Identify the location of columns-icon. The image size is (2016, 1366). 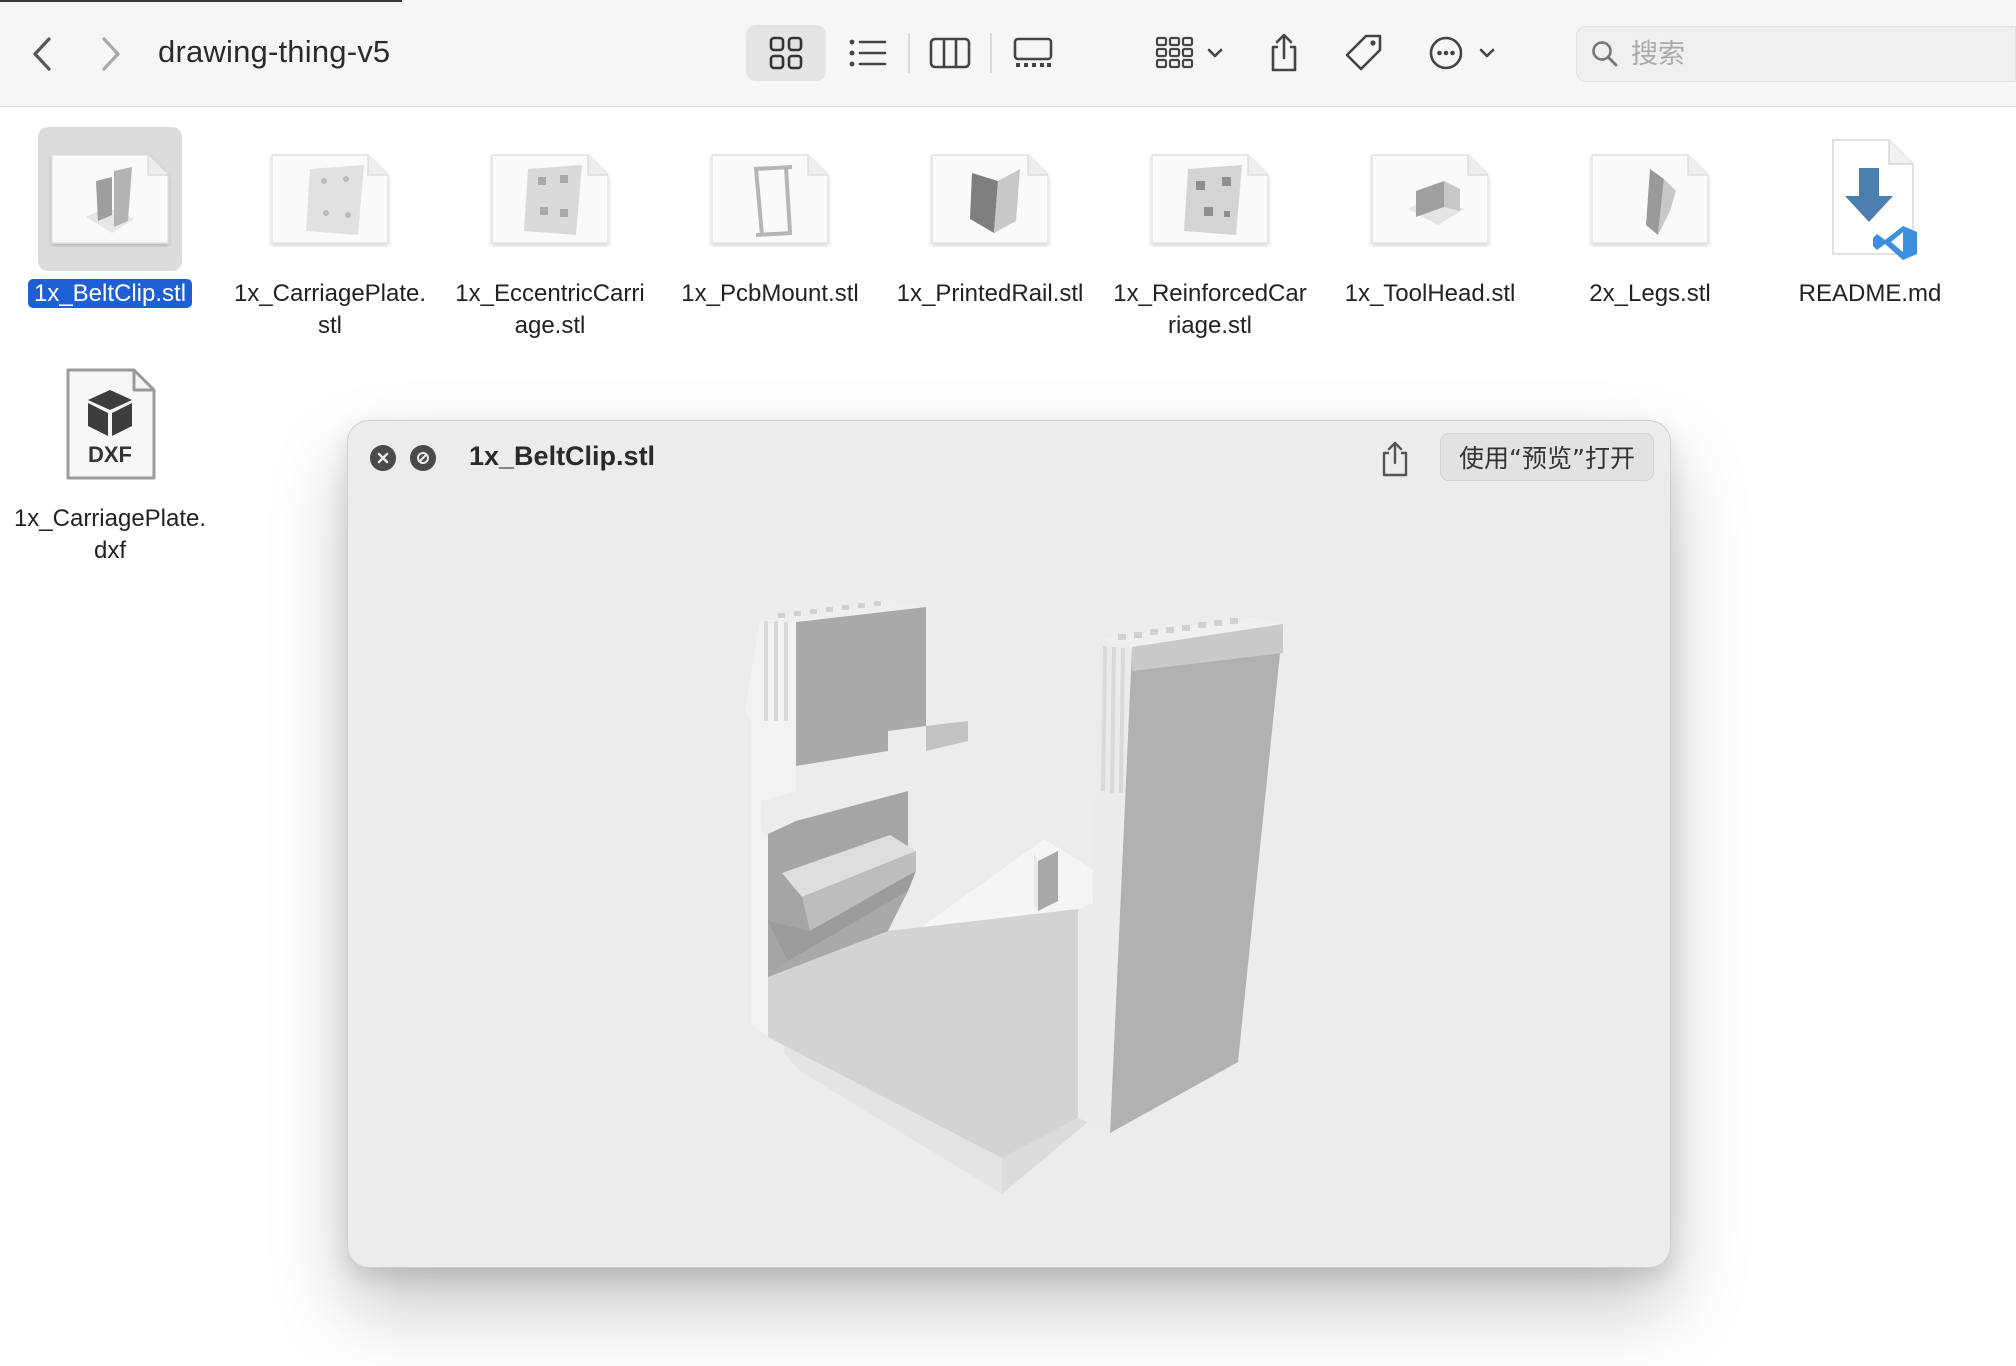
(950, 53).